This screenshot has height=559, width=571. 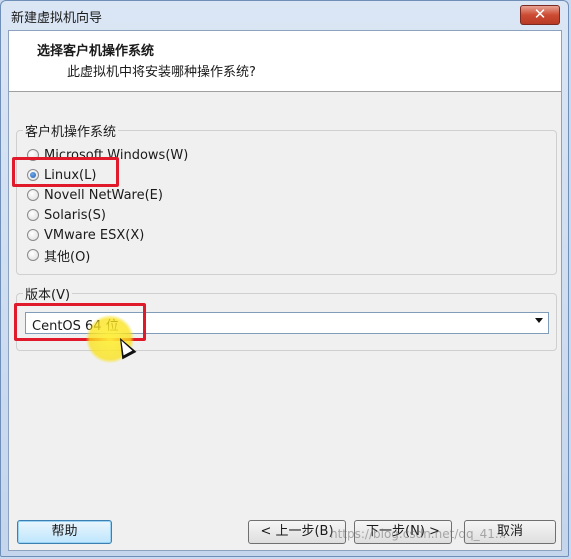 I want to click on chevron-down-icon, so click(x=539, y=320).